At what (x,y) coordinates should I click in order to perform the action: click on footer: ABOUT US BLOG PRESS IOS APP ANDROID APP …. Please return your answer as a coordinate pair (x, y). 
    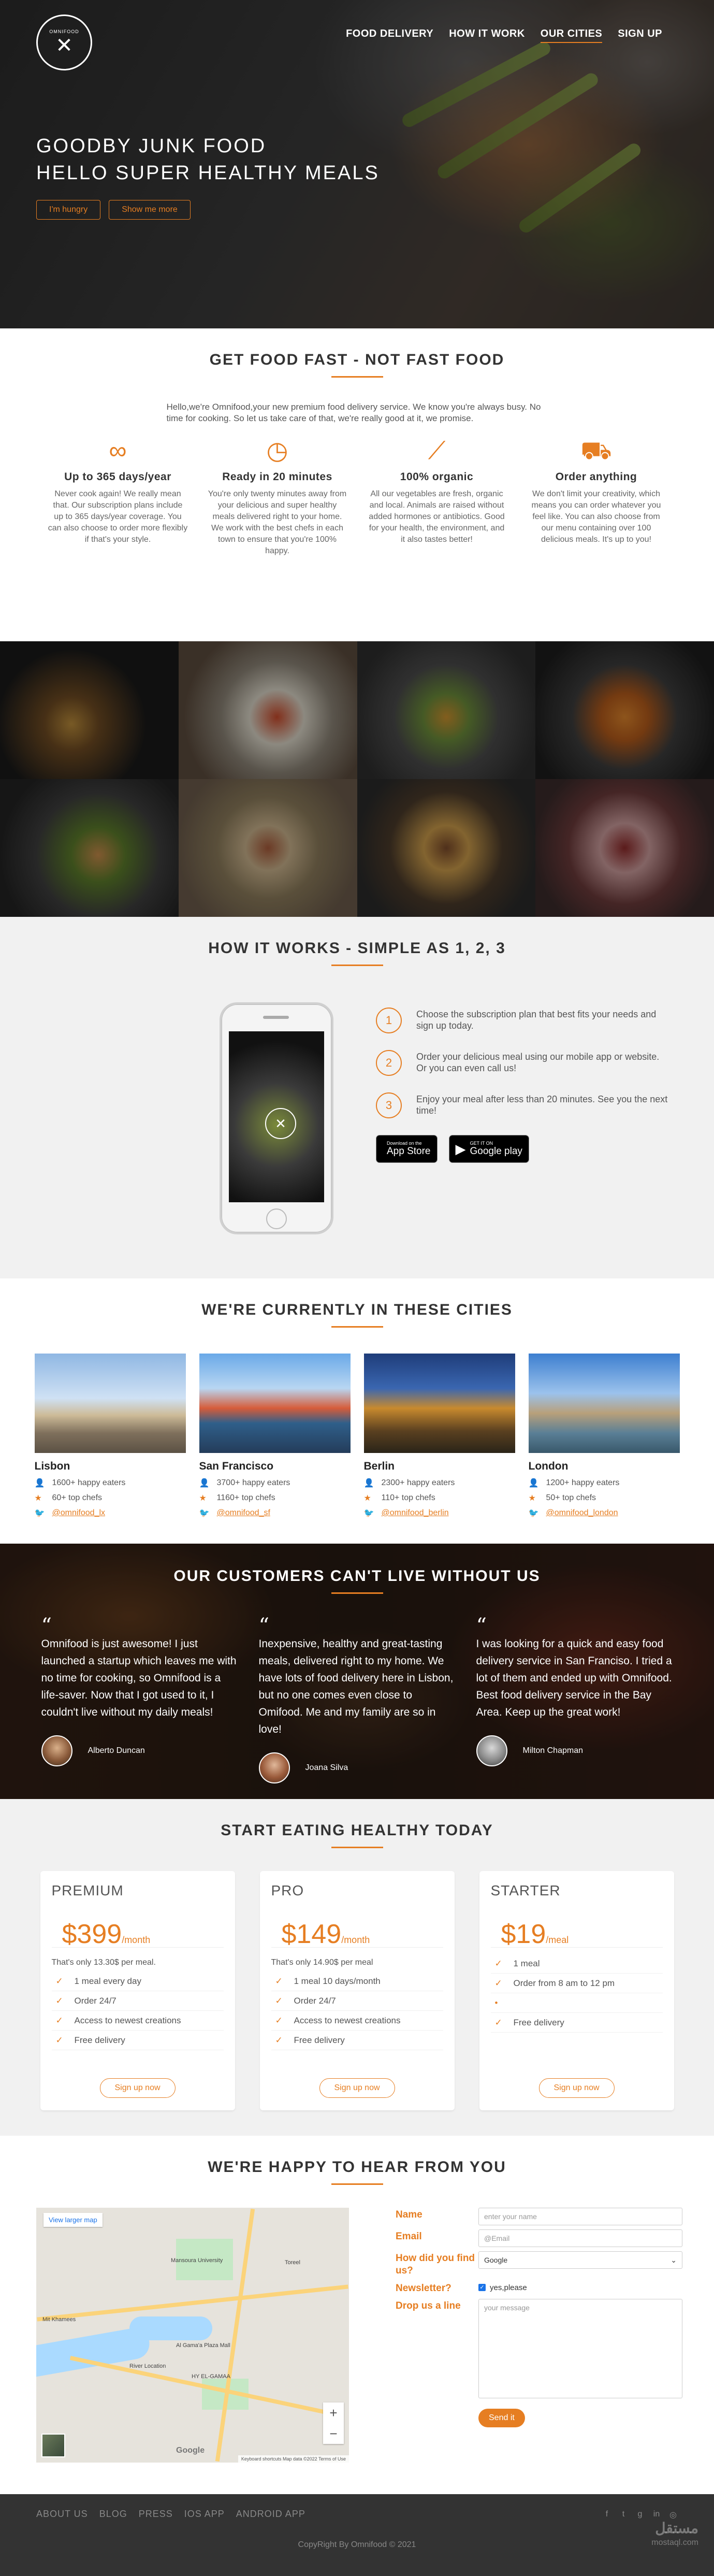
    Looking at the image, I should click on (357, 2535).